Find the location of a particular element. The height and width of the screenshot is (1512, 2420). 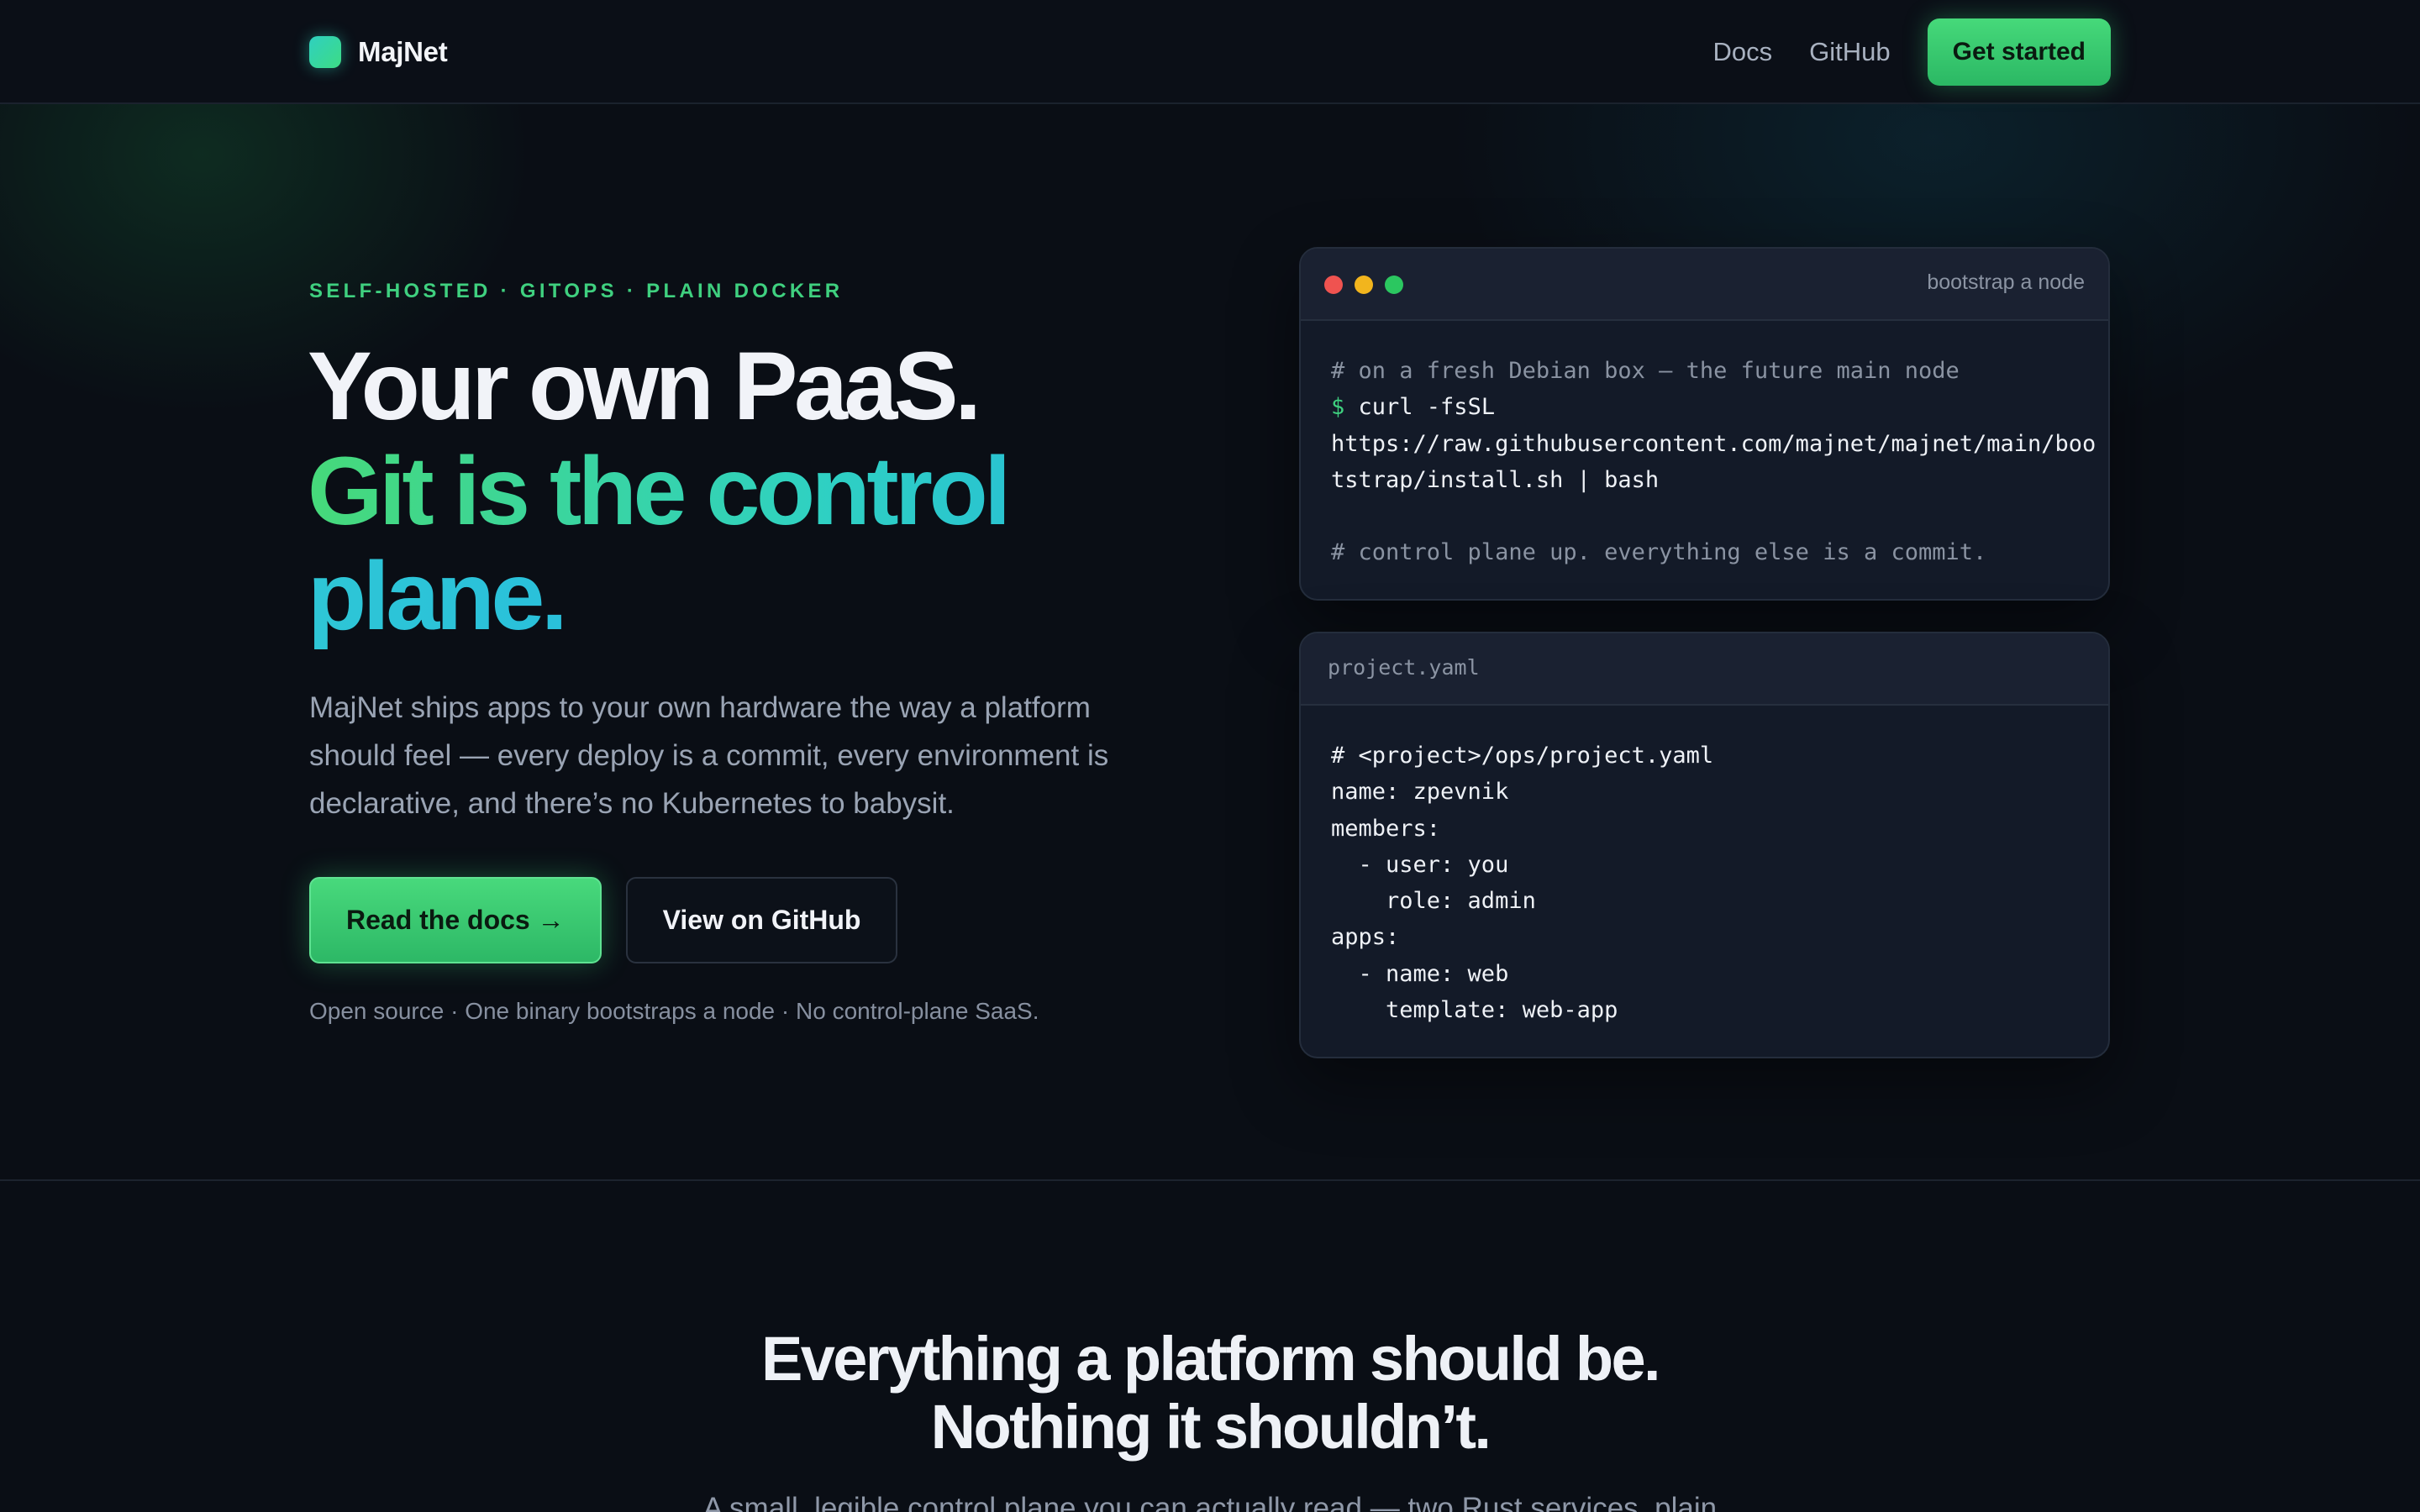

maximize-dot-icon is located at coordinates (1394, 285).